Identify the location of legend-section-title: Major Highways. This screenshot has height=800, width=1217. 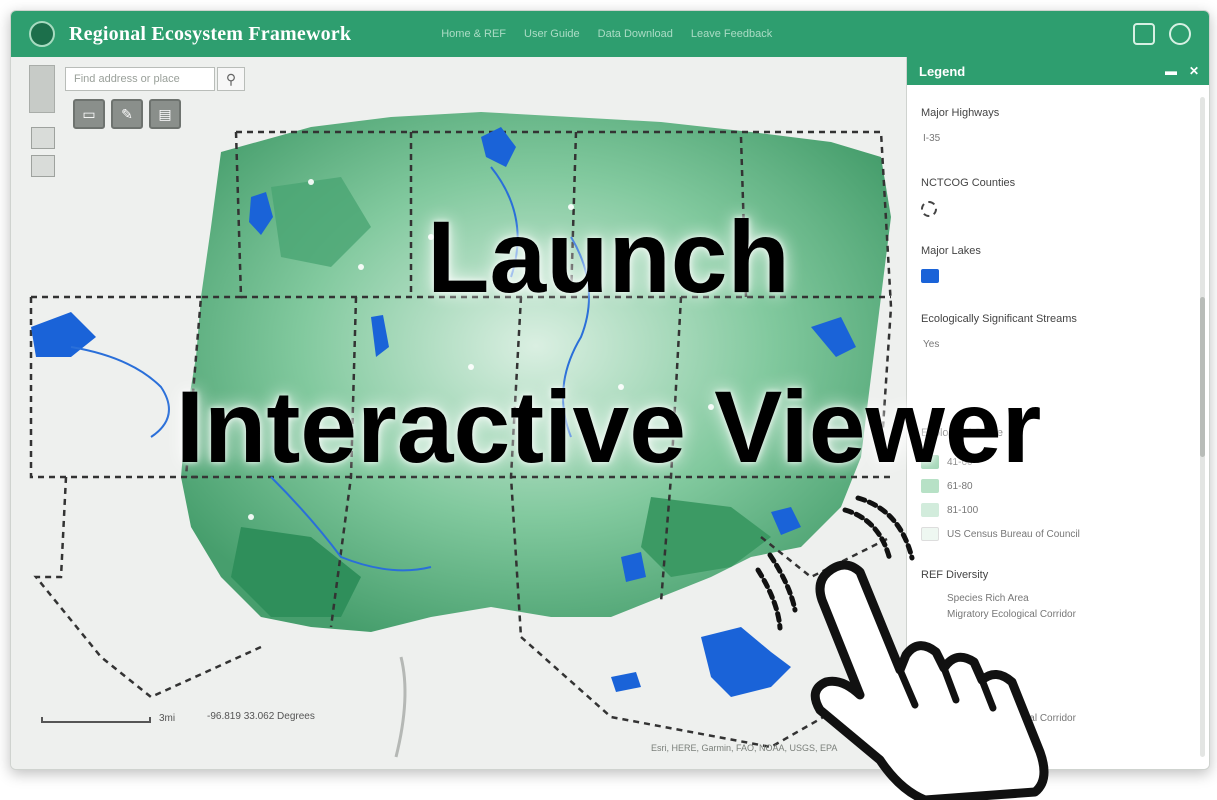
(960, 113).